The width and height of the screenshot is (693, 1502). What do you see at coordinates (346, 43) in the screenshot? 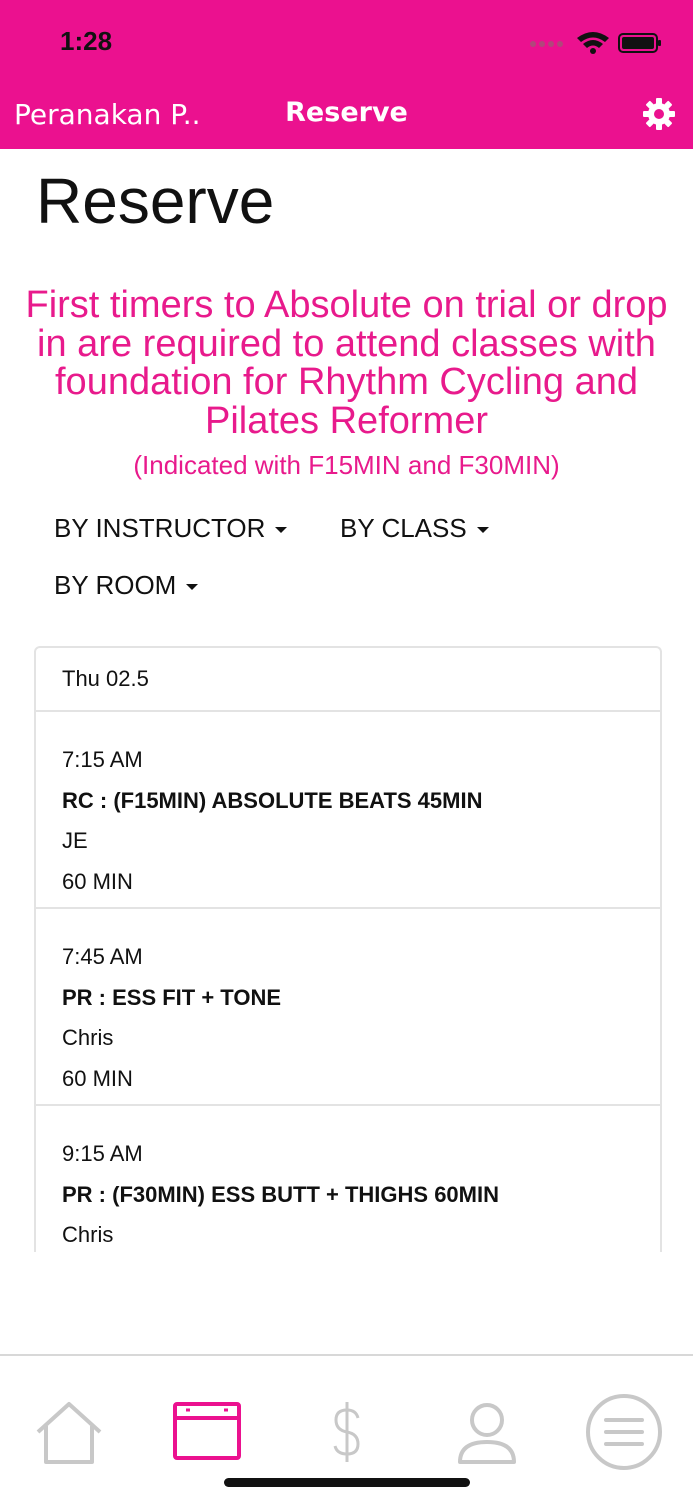
I see `status-bar: 1:28` at bounding box center [346, 43].